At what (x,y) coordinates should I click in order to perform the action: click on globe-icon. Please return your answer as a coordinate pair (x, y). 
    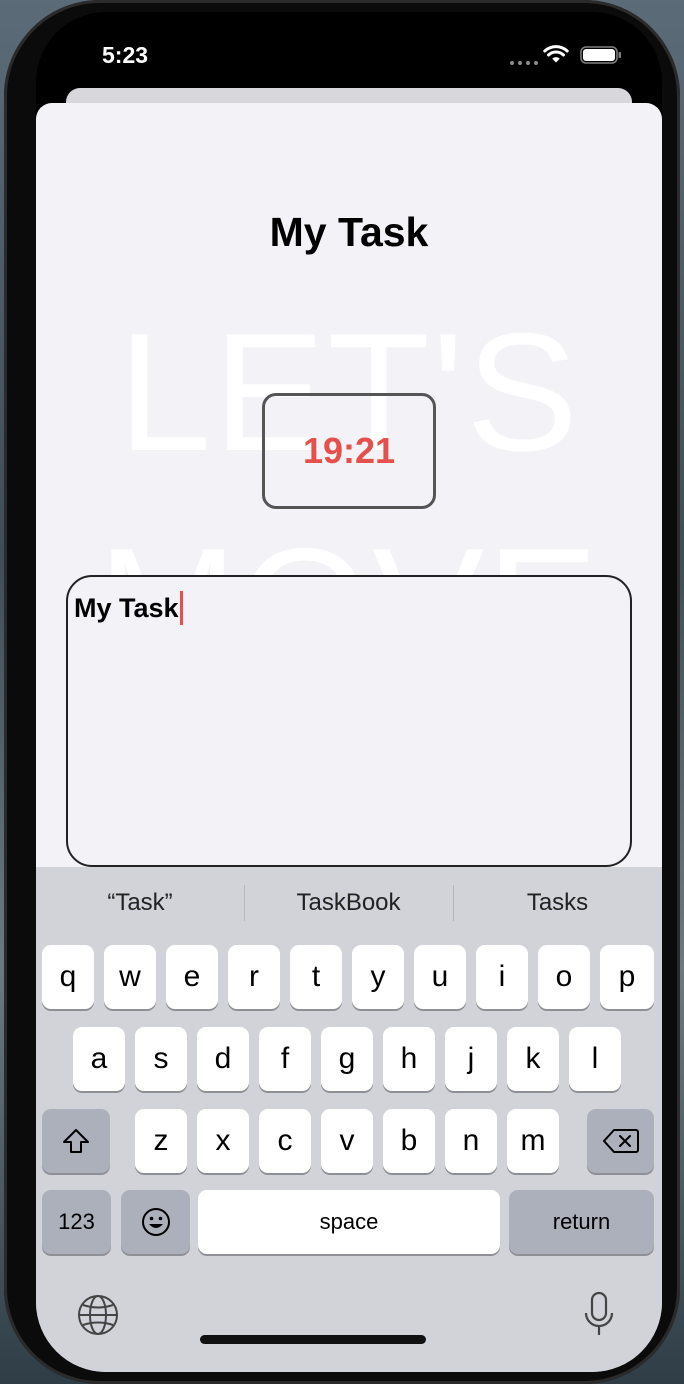
    Looking at the image, I should click on (98, 1315).